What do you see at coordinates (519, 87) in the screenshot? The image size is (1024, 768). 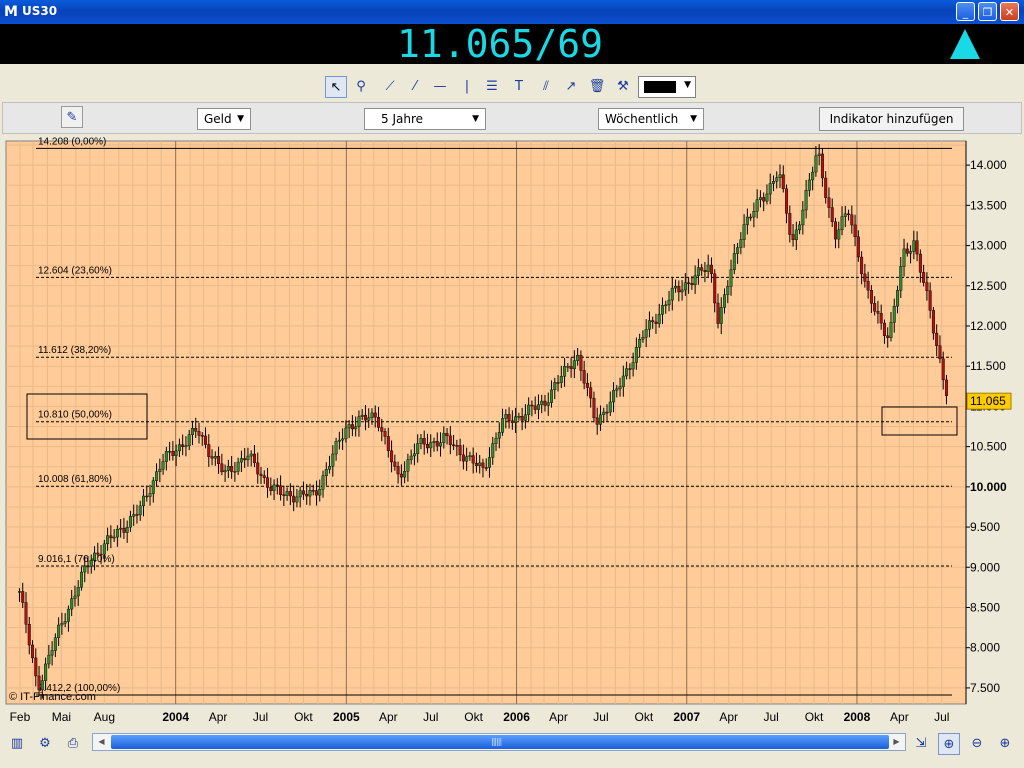 I see `text-tool-icon: T` at bounding box center [519, 87].